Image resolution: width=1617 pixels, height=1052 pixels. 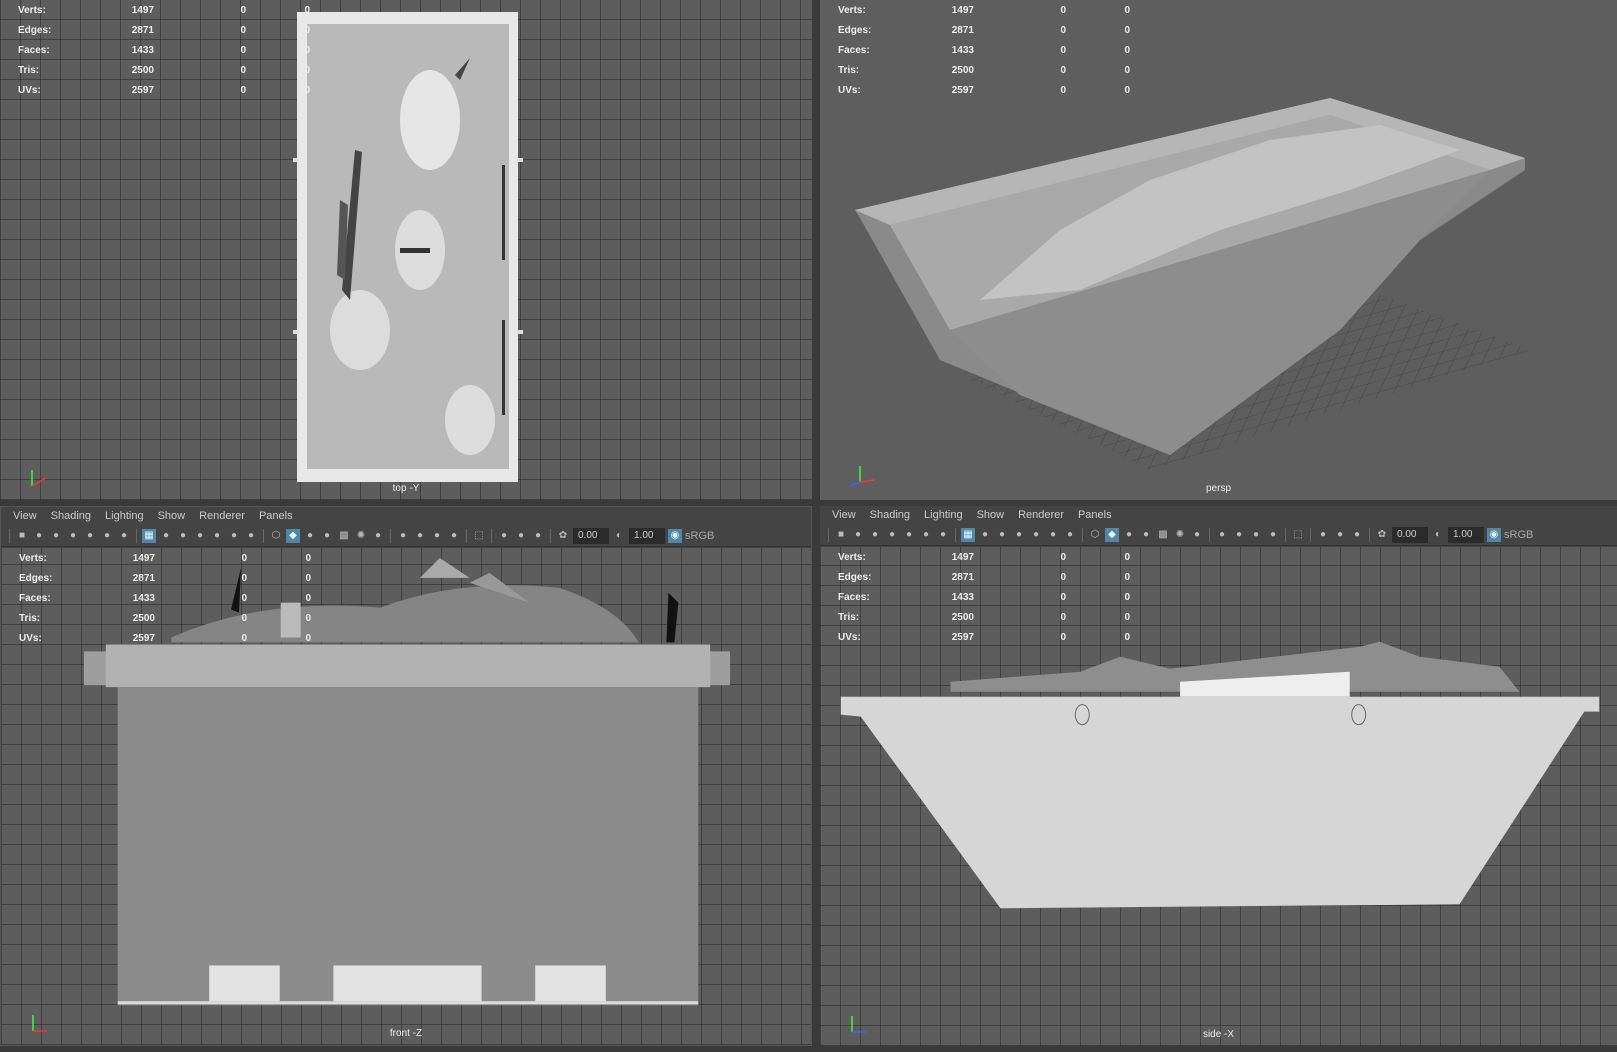 What do you see at coordinates (406, 488) in the screenshot?
I see `camera-label: top -Y` at bounding box center [406, 488].